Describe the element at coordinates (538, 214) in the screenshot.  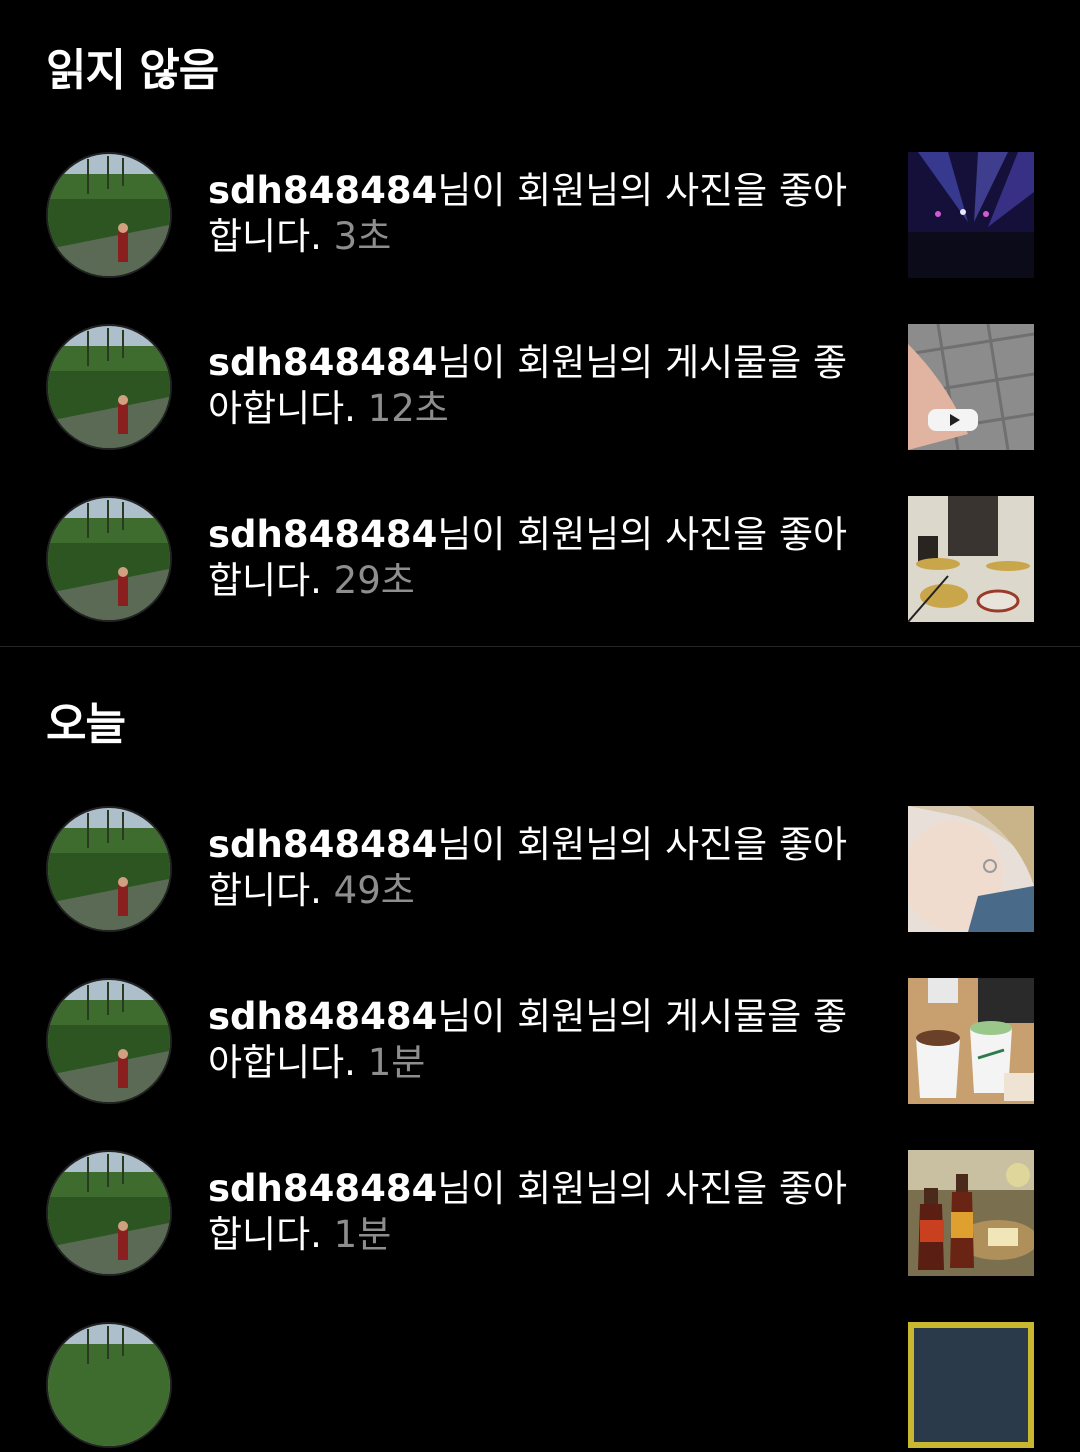
I see `notification-text: sdh848484님이 회원님의 사진을 좋아합니다. 3초` at that location.